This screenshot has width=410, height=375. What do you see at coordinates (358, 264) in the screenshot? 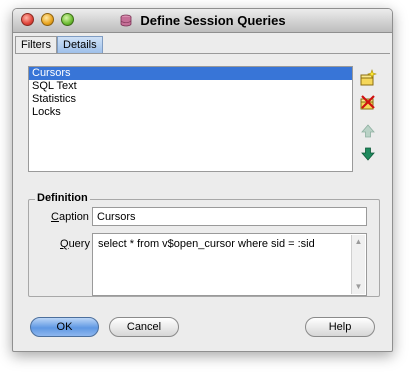
I see `query-scrollbar: ▲ ▼` at bounding box center [358, 264].